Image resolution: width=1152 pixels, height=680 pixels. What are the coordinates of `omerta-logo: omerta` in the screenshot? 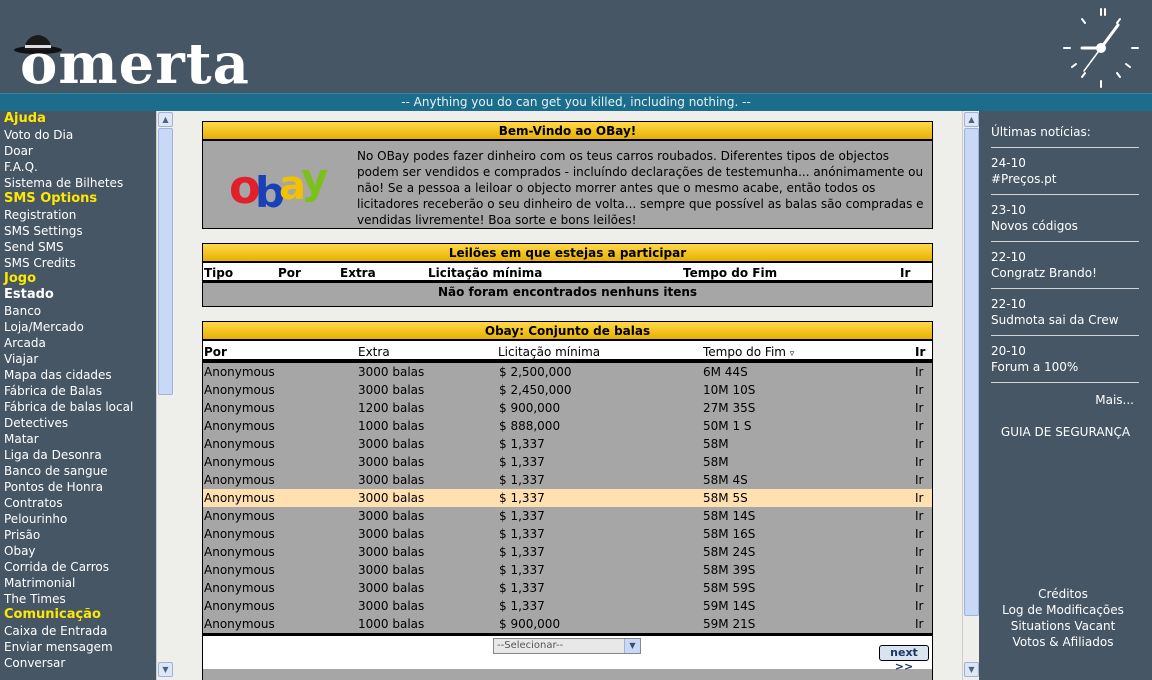 It's located at (128, 55).